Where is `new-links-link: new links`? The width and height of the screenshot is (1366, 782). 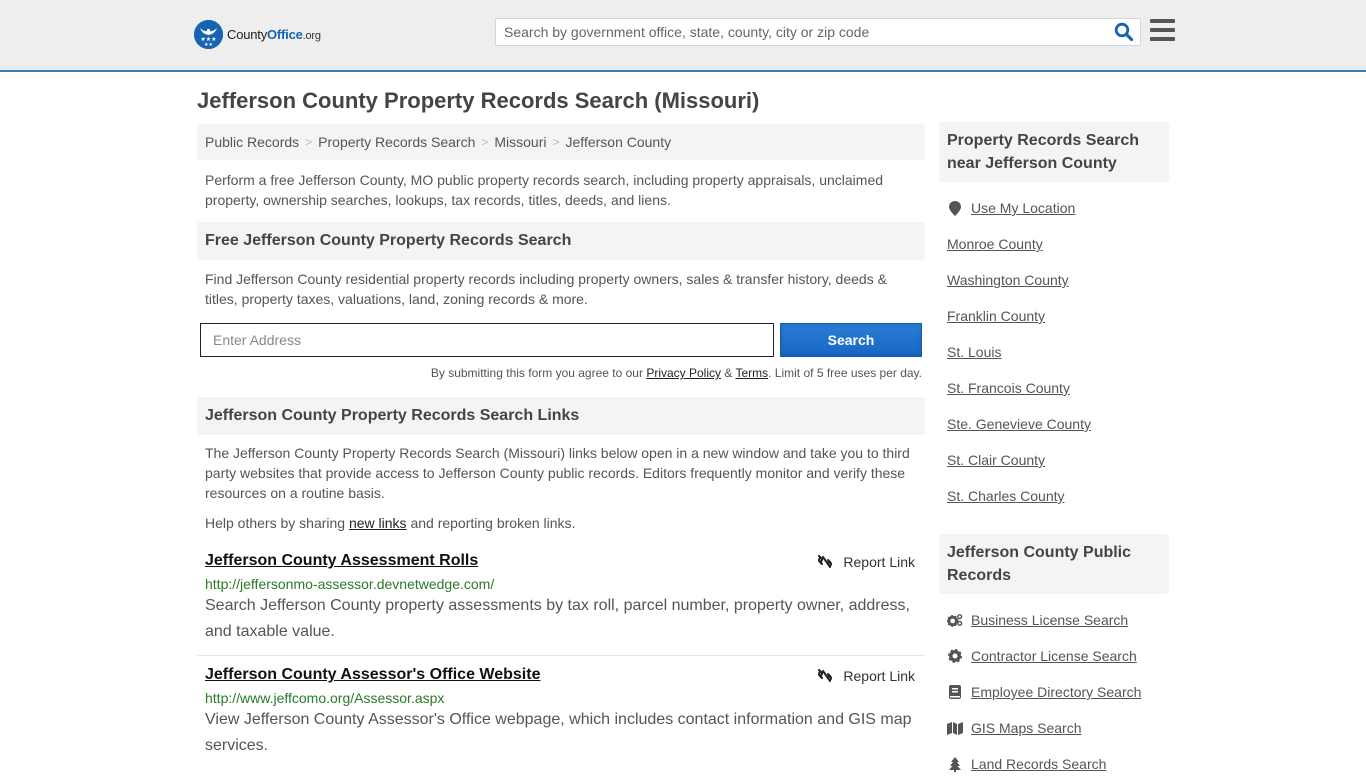
new-links-link: new links is located at coordinates (378, 523).